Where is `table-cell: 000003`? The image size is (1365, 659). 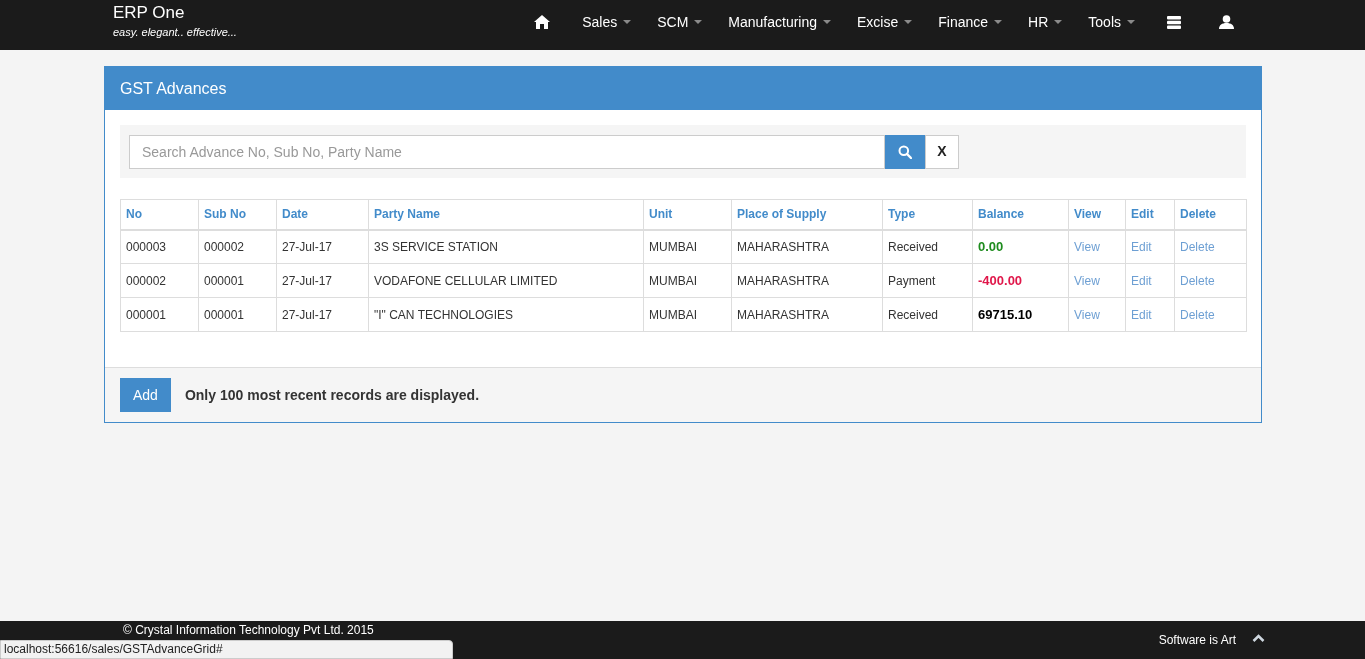 table-cell: 000003 is located at coordinates (159, 246).